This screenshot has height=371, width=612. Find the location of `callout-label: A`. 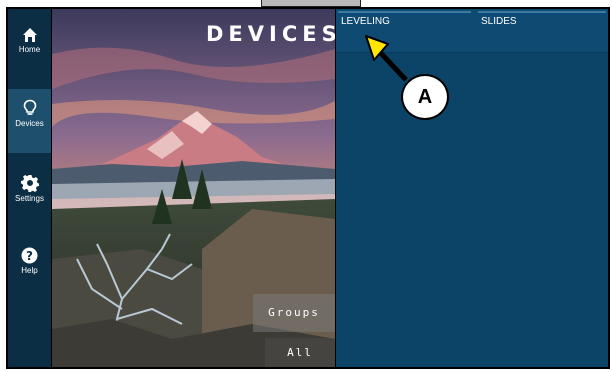

callout-label: A is located at coordinates (425, 97).